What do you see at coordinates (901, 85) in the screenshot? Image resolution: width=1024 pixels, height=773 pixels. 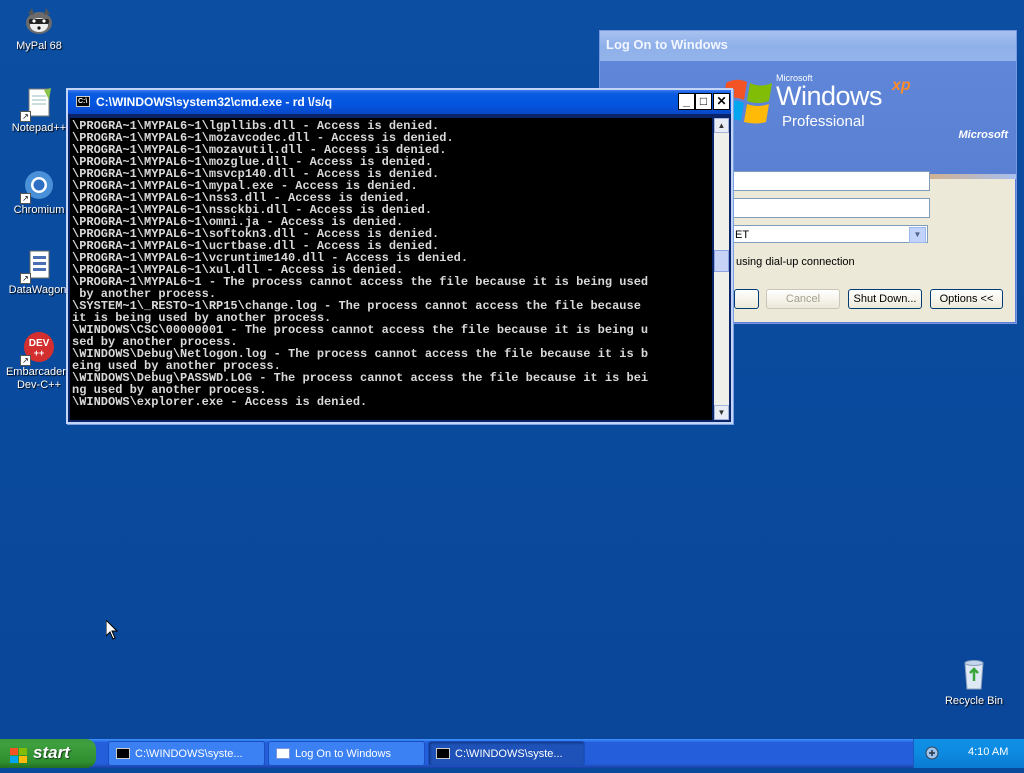 I see `brand-xp: xp` at bounding box center [901, 85].